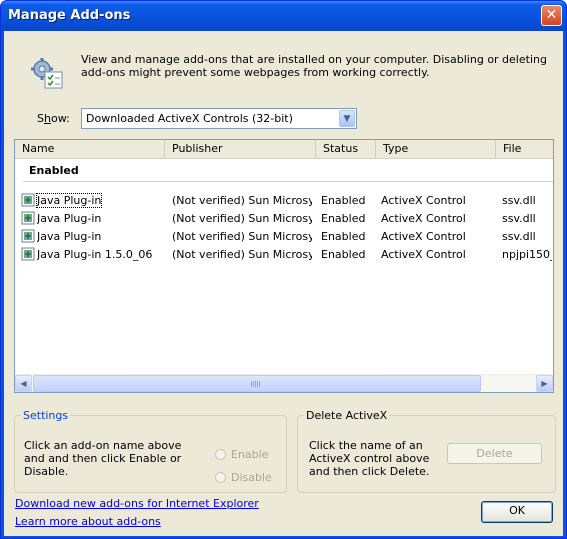 The image size is (567, 539). What do you see at coordinates (47, 73) in the screenshot?
I see `settings-gears-icon` at bounding box center [47, 73].